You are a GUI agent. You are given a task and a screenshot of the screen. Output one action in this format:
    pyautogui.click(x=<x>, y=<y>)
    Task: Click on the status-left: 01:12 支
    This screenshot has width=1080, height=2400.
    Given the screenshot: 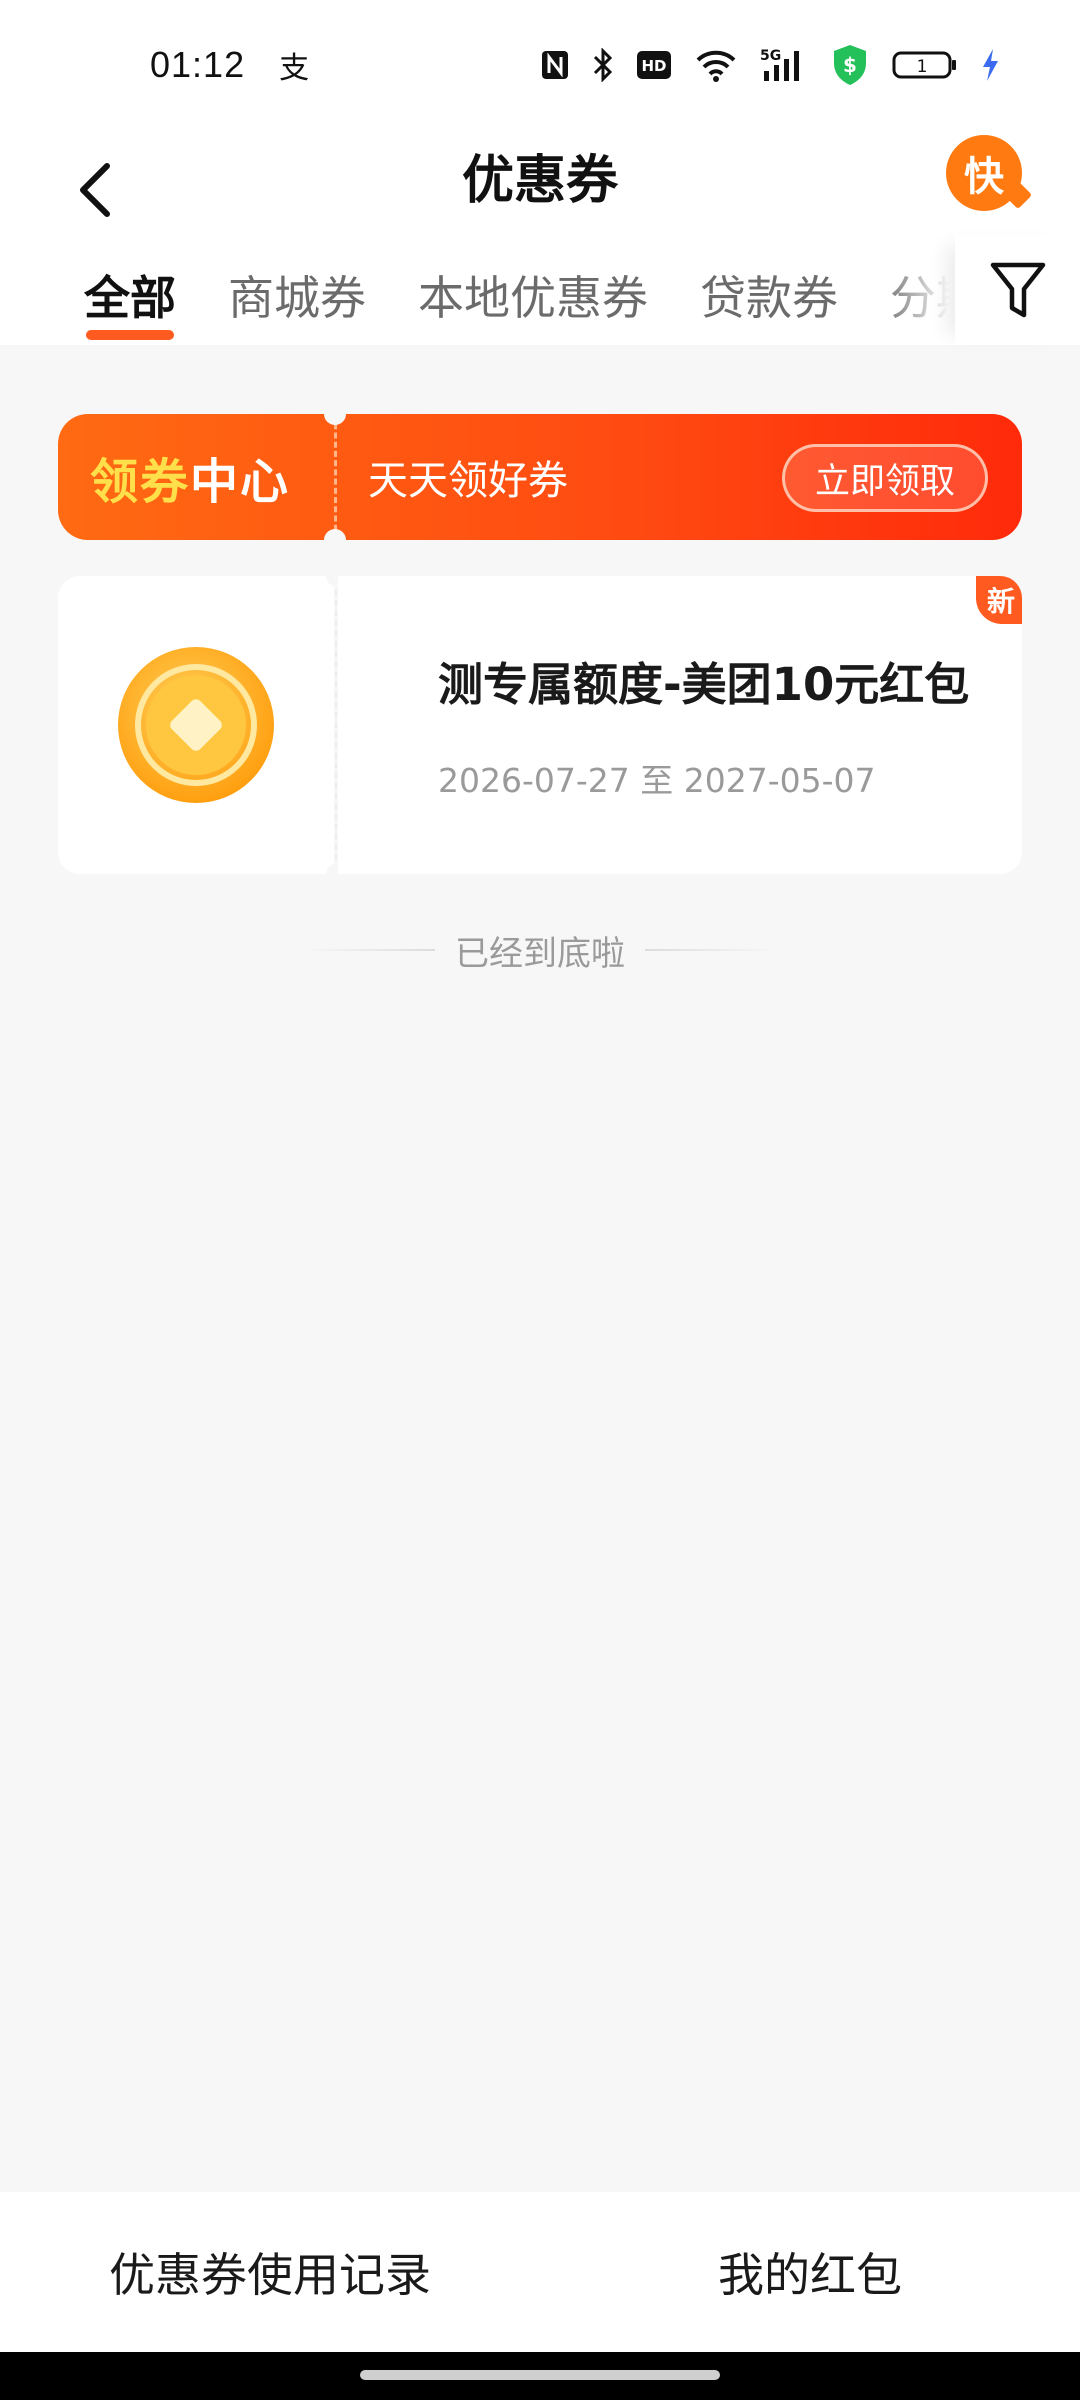 What is the action you would take?
    pyautogui.click(x=229, y=65)
    